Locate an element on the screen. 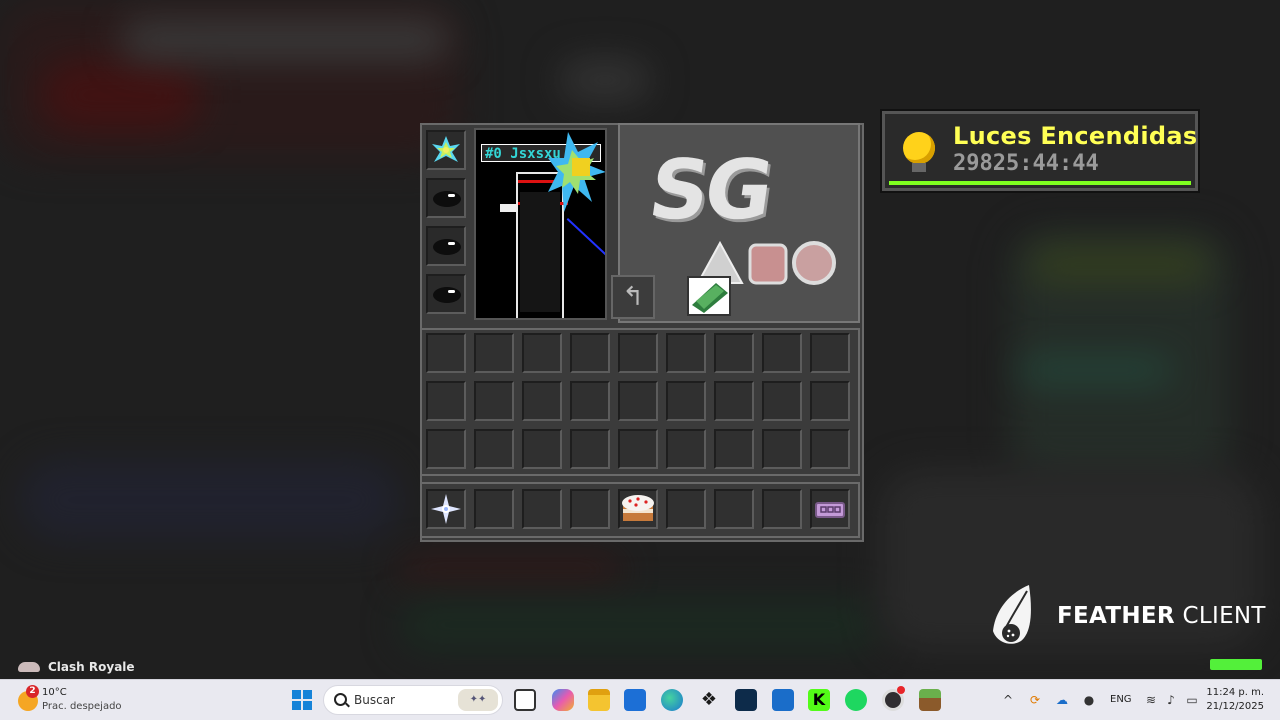  armor-slot-boots is located at coordinates (446, 294).